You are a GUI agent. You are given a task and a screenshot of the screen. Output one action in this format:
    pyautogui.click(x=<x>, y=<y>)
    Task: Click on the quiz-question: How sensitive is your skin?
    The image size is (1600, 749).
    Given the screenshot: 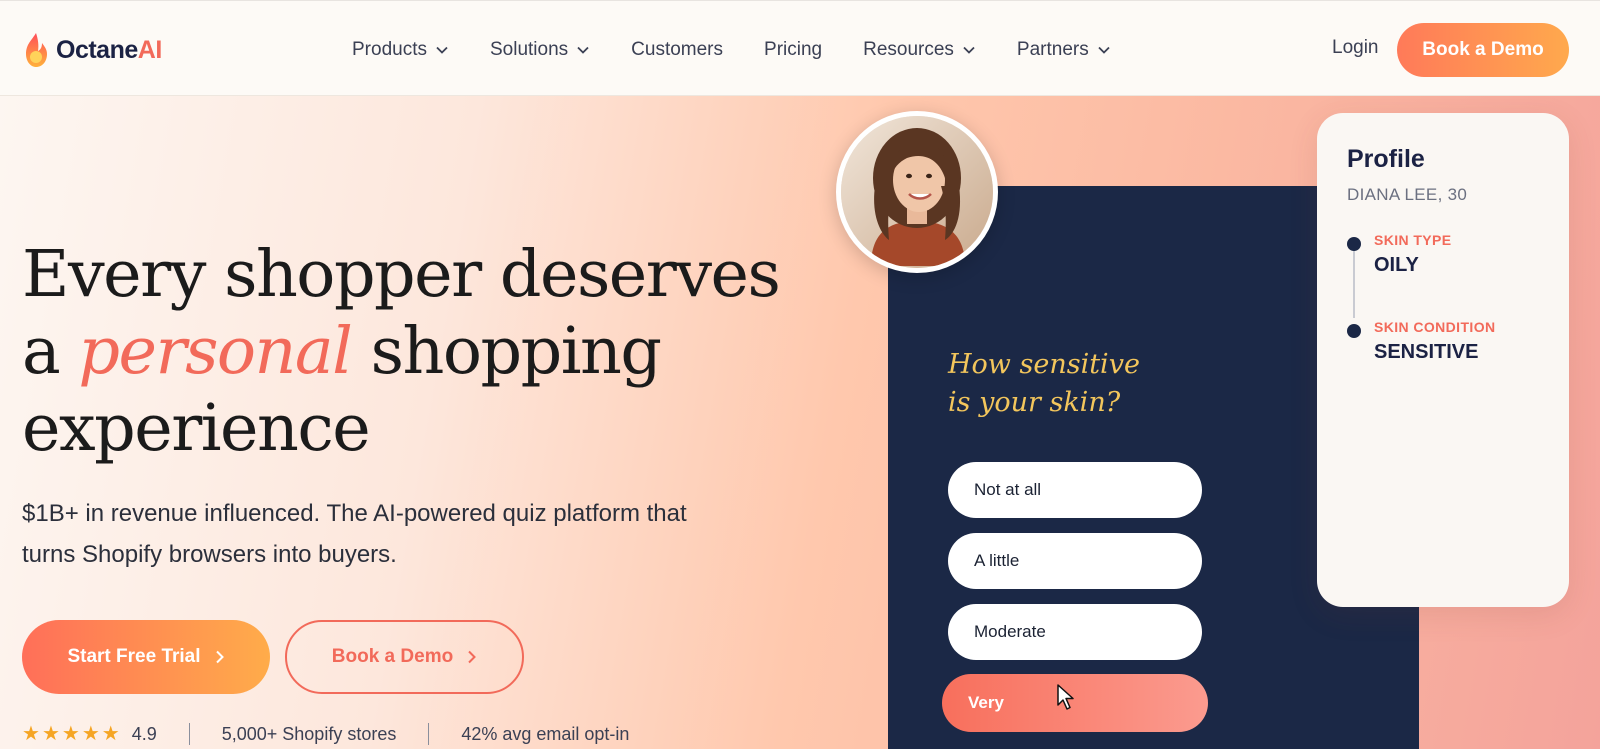 What is the action you would take?
    pyautogui.click(x=1078, y=384)
    